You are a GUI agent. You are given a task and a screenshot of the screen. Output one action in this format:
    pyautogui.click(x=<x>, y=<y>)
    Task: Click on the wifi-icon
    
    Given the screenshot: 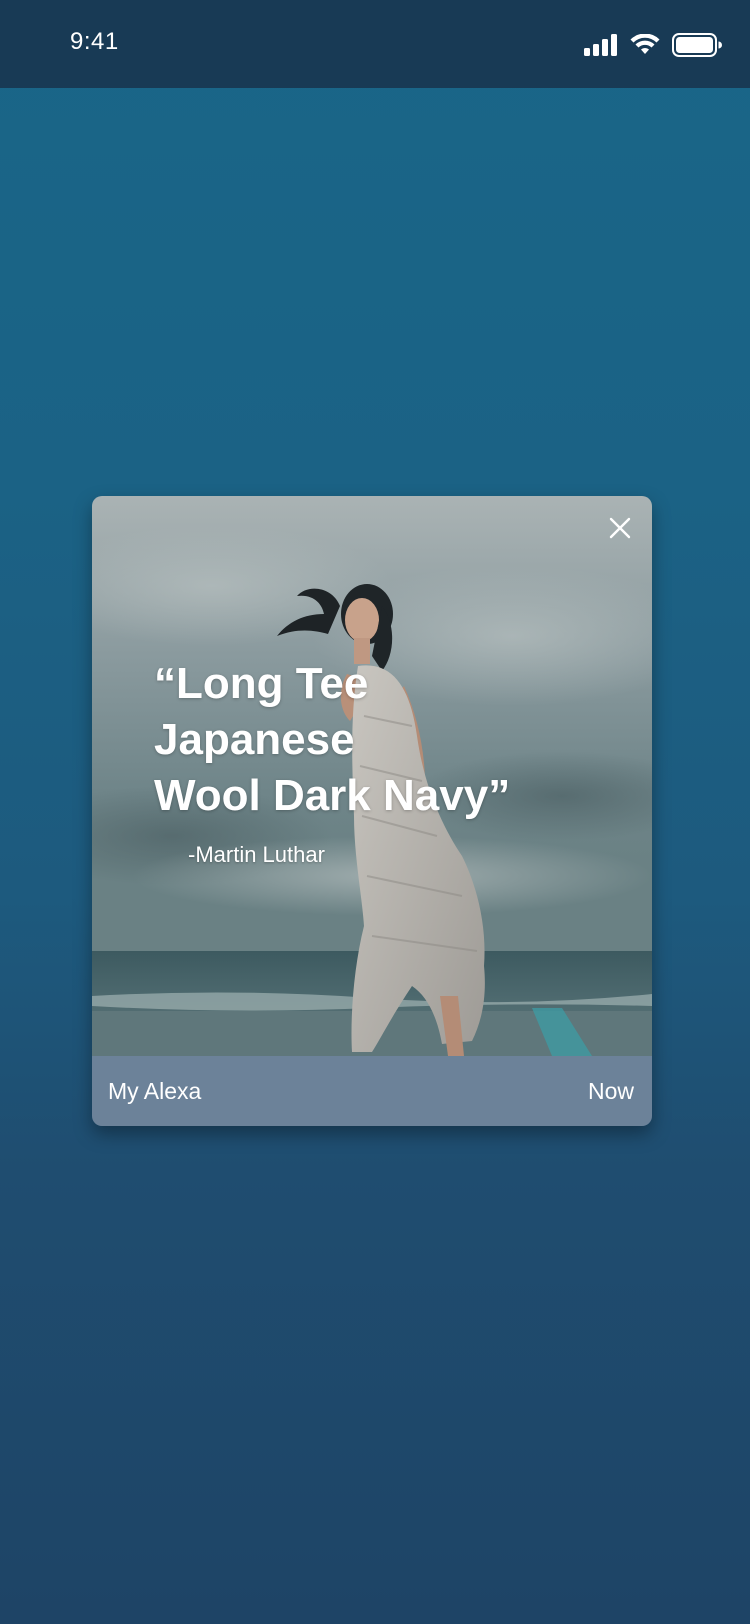 What is the action you would take?
    pyautogui.click(x=645, y=46)
    